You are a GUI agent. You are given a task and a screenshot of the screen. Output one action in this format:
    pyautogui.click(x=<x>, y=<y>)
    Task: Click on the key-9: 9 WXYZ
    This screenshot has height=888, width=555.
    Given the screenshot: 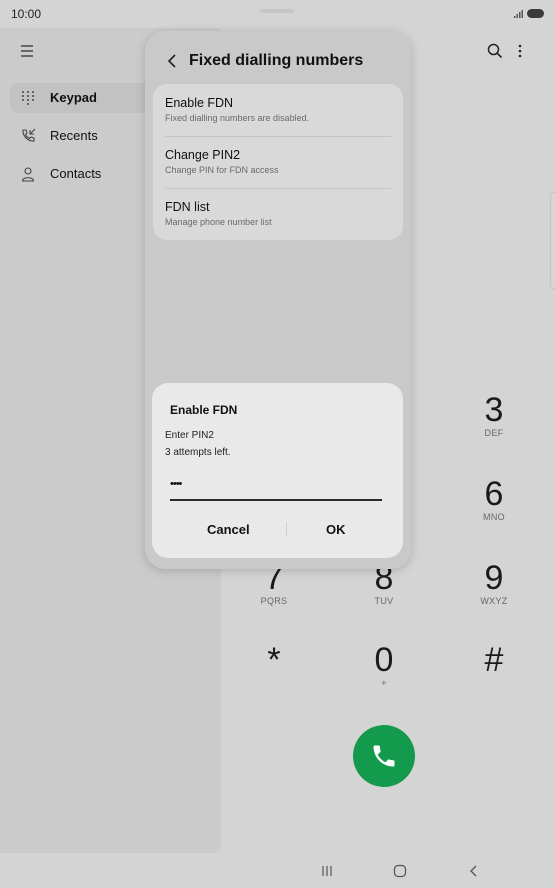 What is the action you would take?
    pyautogui.click(x=494, y=583)
    